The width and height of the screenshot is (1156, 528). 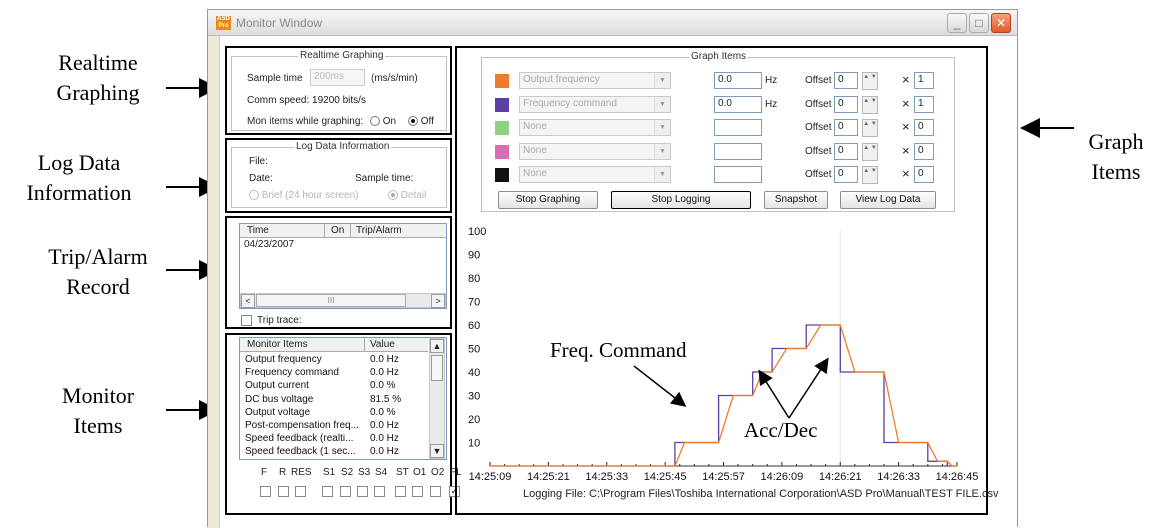 I want to click on y-tick-label: 20, so click(x=474, y=420).